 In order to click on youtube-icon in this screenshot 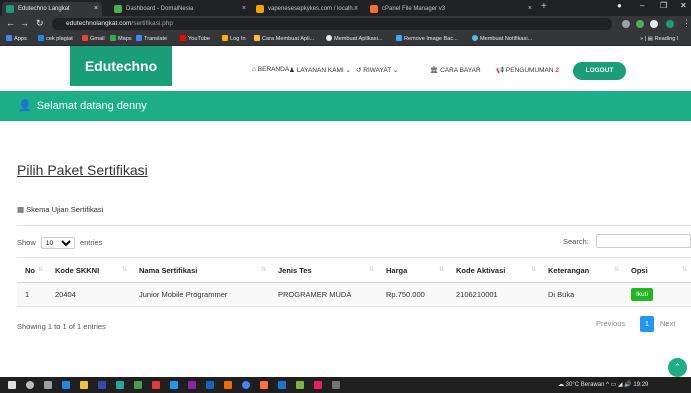, I will do `click(183, 38)`.